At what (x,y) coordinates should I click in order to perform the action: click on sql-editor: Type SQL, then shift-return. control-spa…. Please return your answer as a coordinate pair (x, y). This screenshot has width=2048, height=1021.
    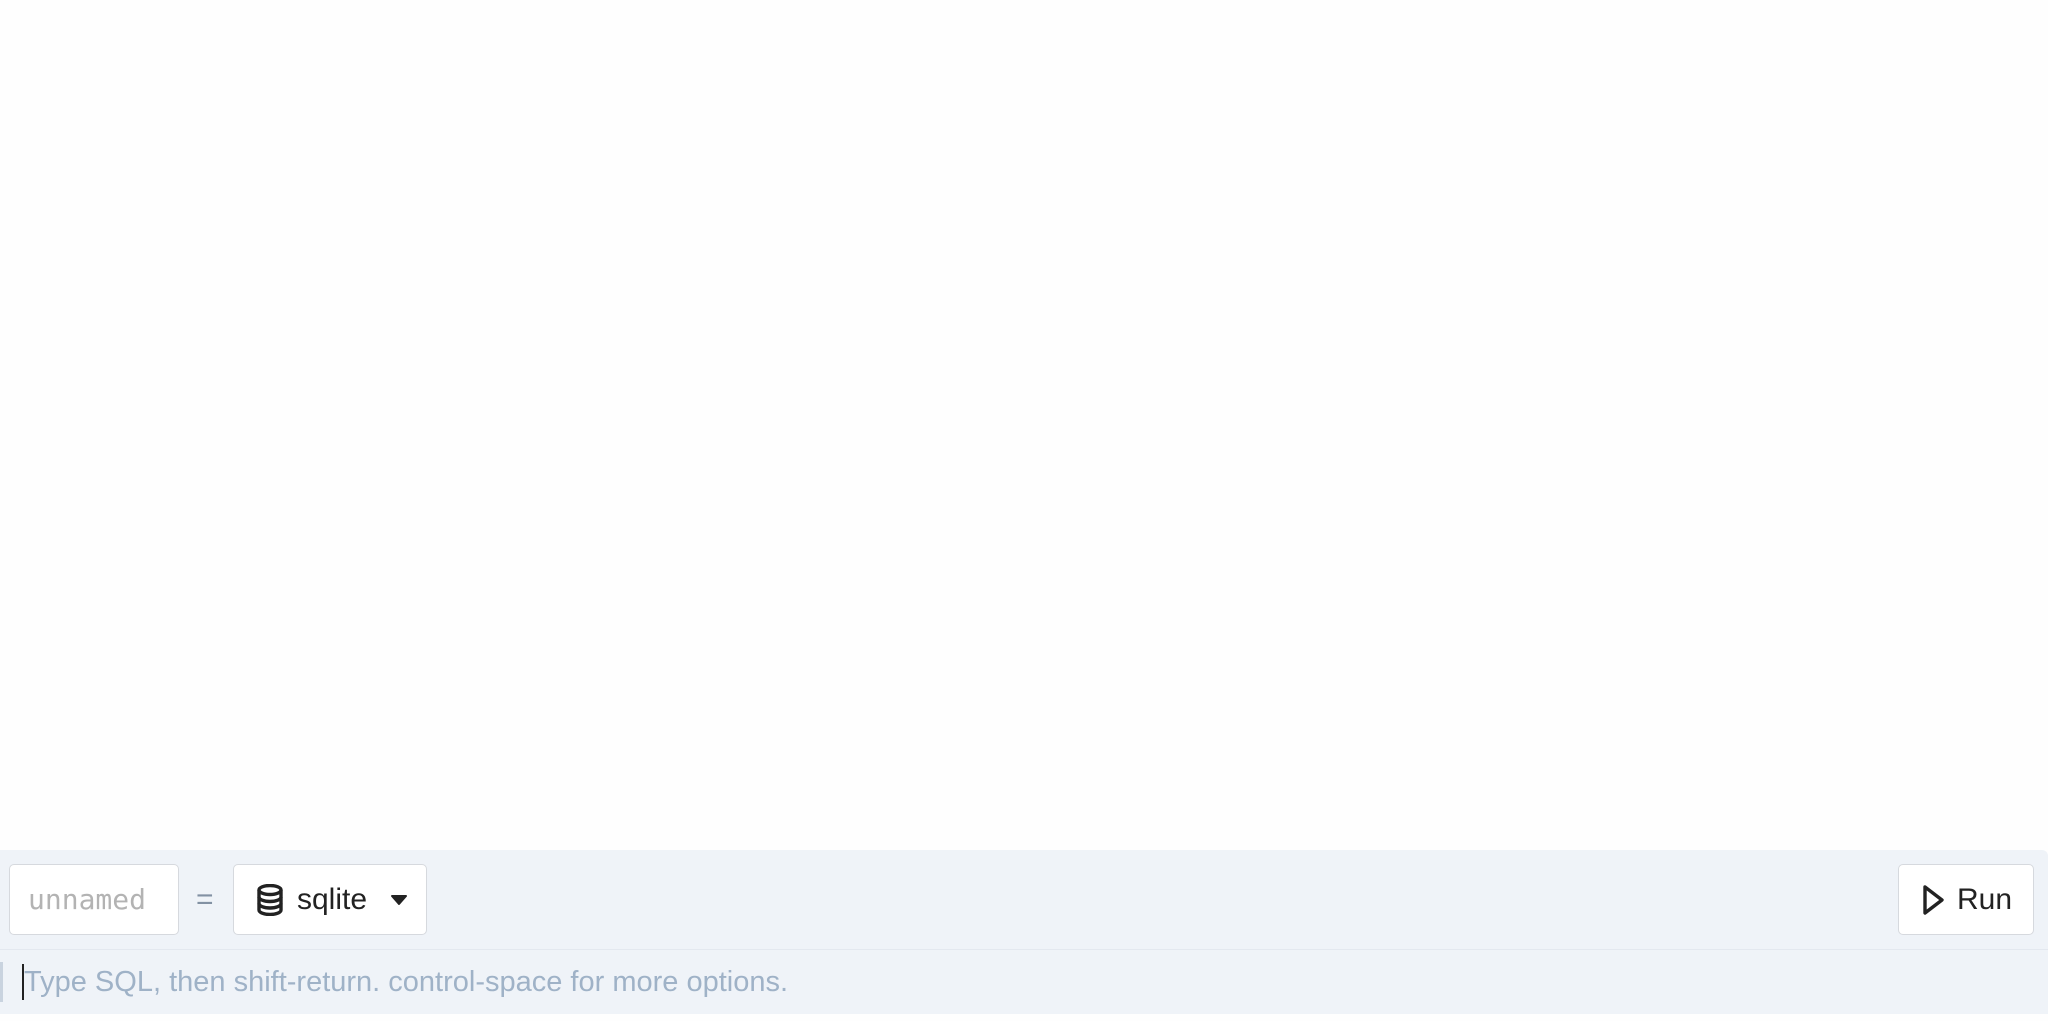
    Looking at the image, I should click on (1024, 982).